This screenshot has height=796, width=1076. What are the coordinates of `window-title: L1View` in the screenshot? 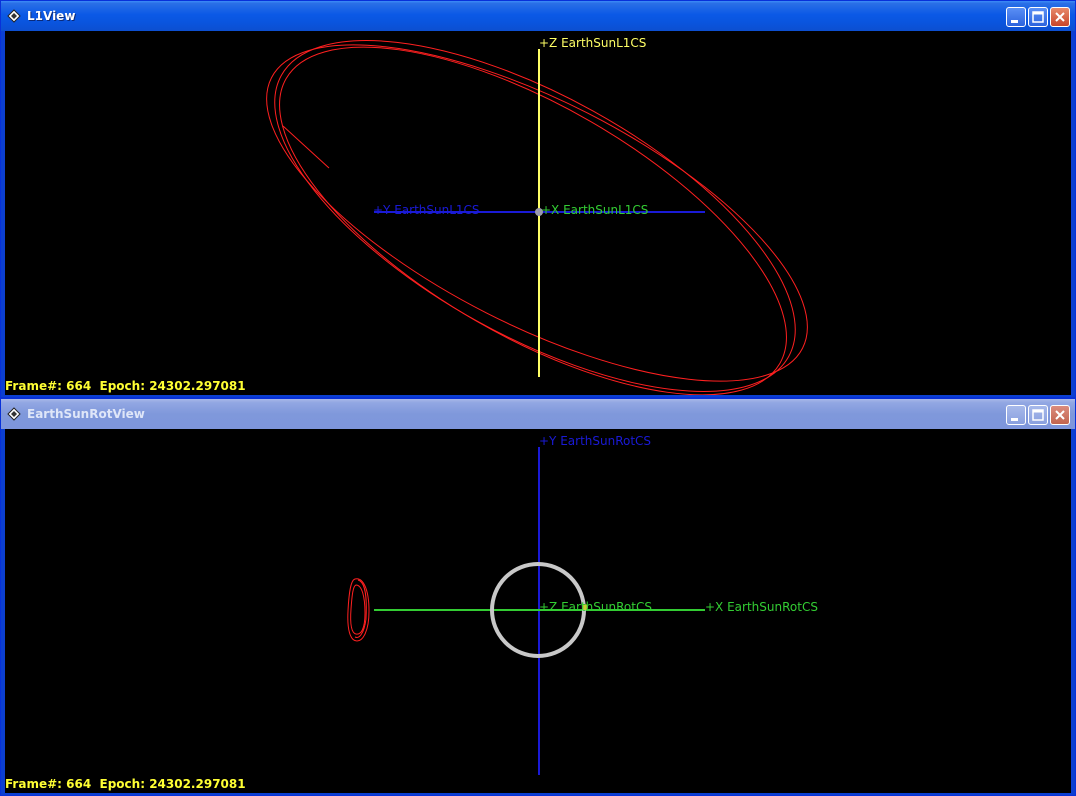 It's located at (51, 16).